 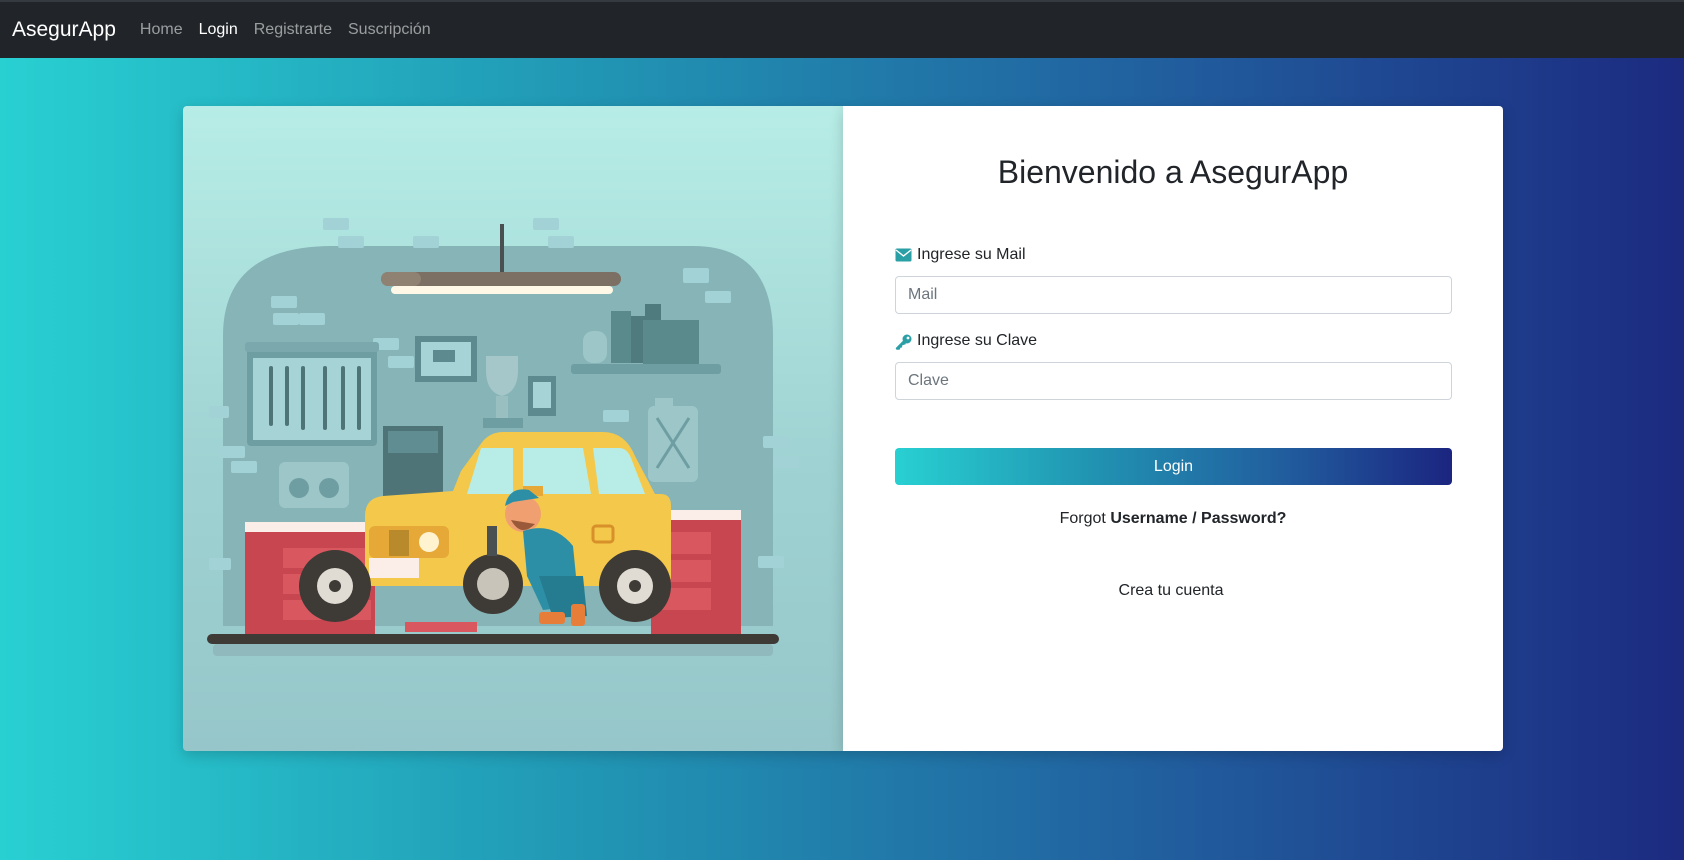 I want to click on navbar-brand: AsegurApp, so click(x=64, y=30).